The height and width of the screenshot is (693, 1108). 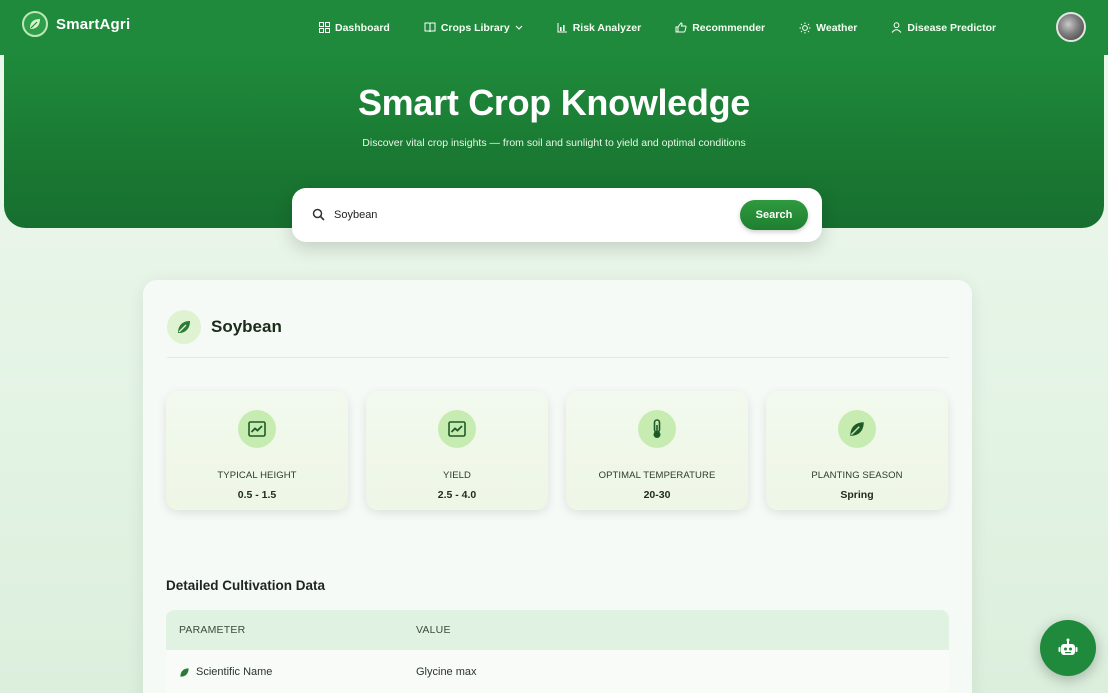 What do you see at coordinates (457, 475) in the screenshot?
I see `stat-label: YIELD` at bounding box center [457, 475].